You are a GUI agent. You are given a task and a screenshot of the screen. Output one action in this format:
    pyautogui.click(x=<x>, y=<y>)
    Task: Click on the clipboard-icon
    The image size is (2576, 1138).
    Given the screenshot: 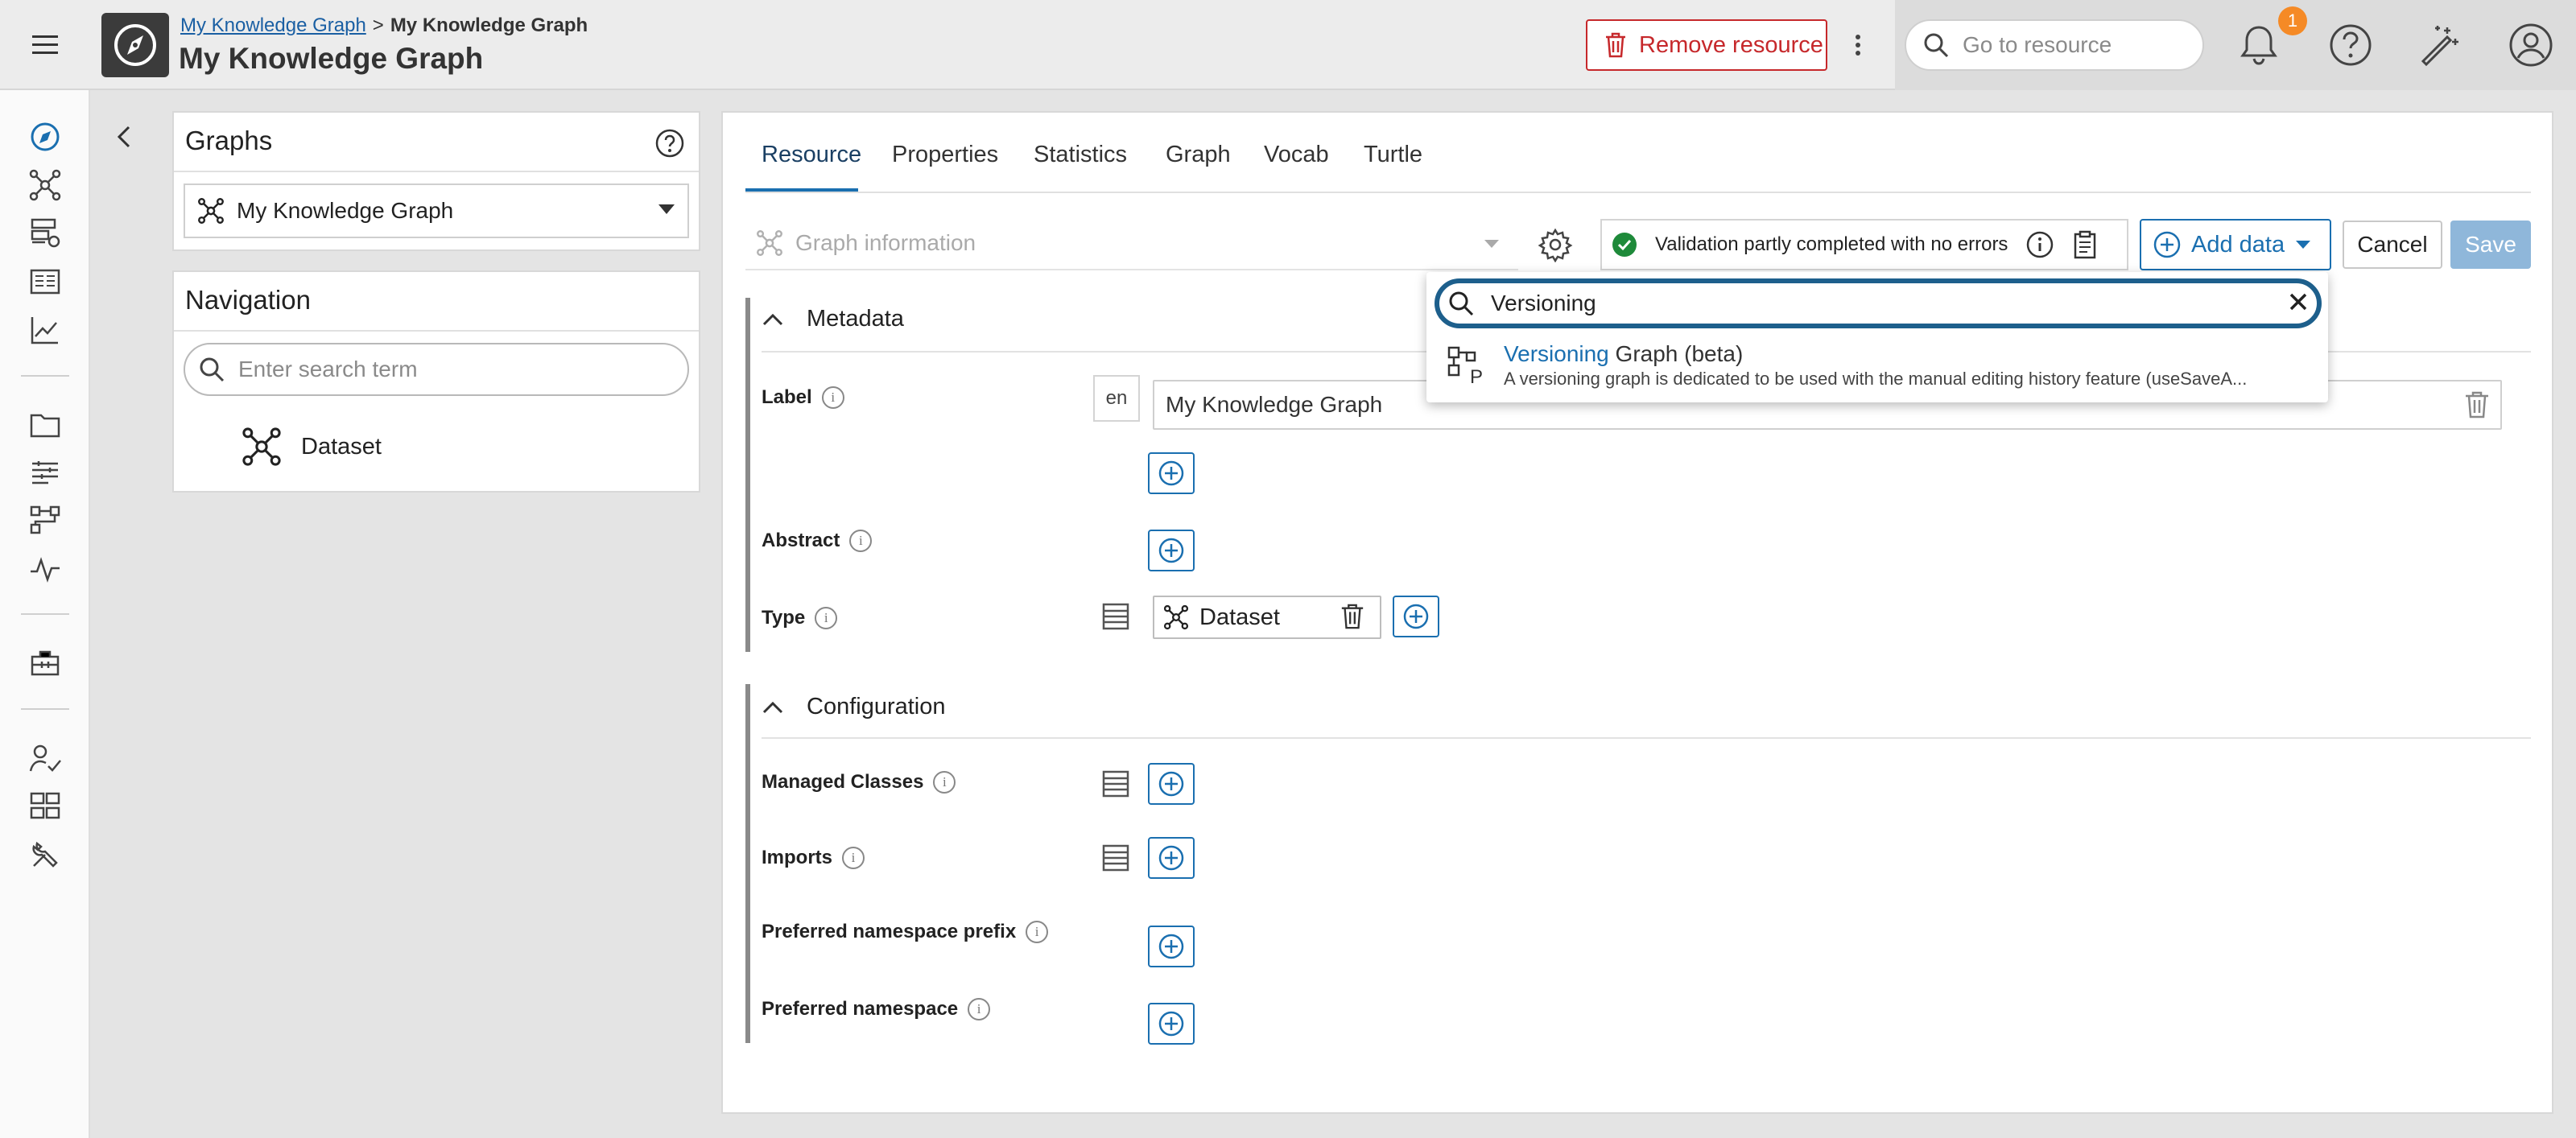 What is the action you would take?
    pyautogui.click(x=2085, y=245)
    